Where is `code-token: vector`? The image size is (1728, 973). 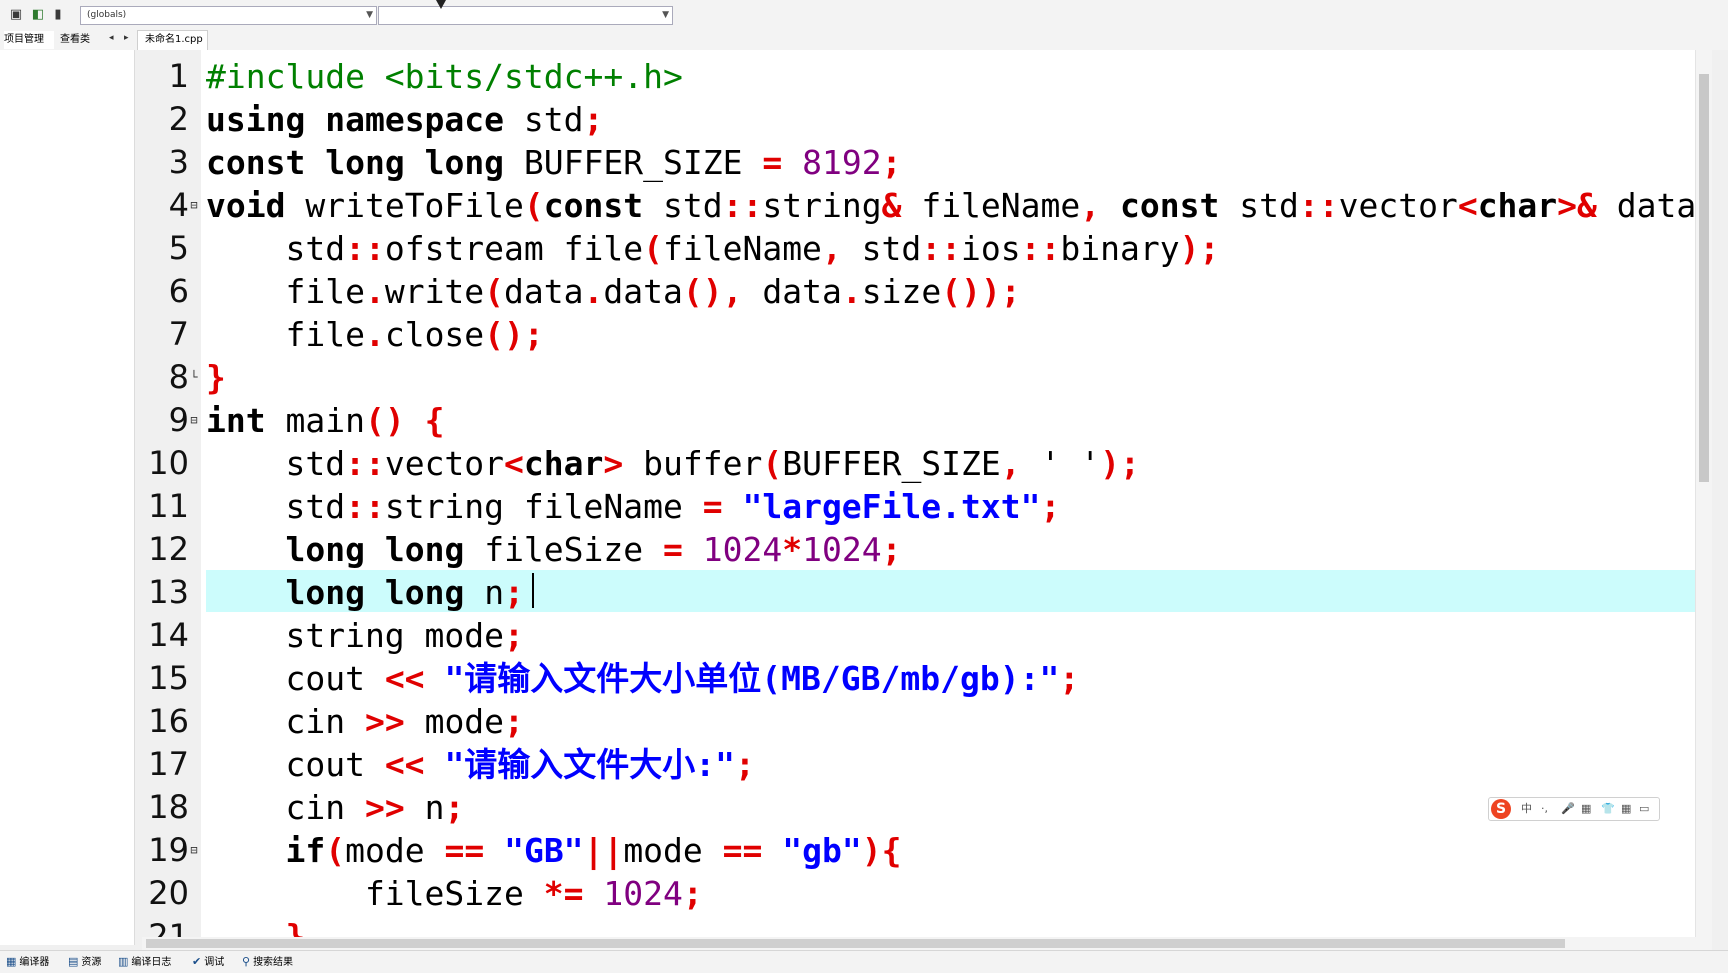
code-token: vector is located at coordinates (1398, 205).